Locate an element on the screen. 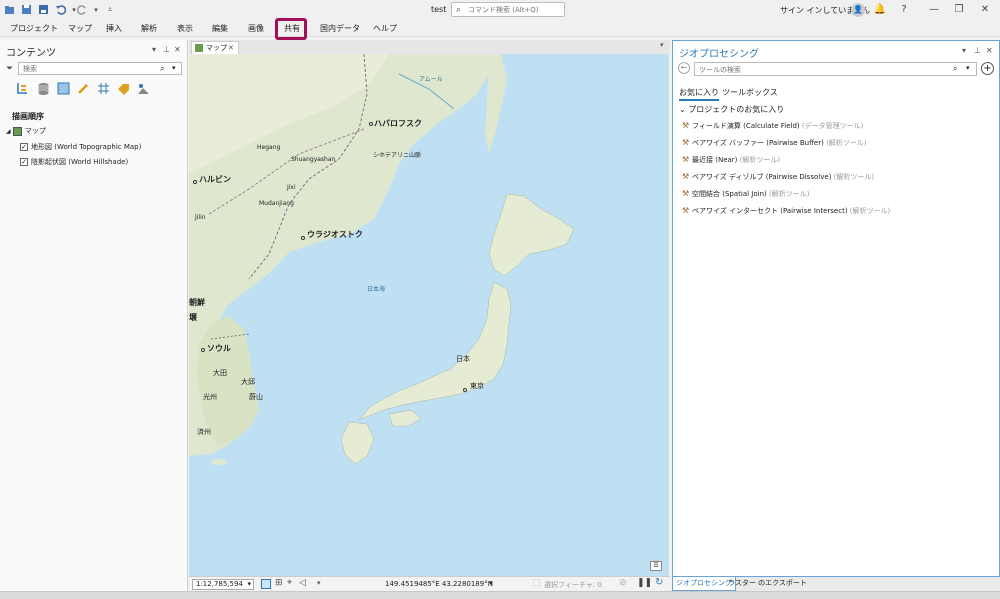 The width and height of the screenshot is (1000, 599). tab-map: マップ is located at coordinates (80, 28).